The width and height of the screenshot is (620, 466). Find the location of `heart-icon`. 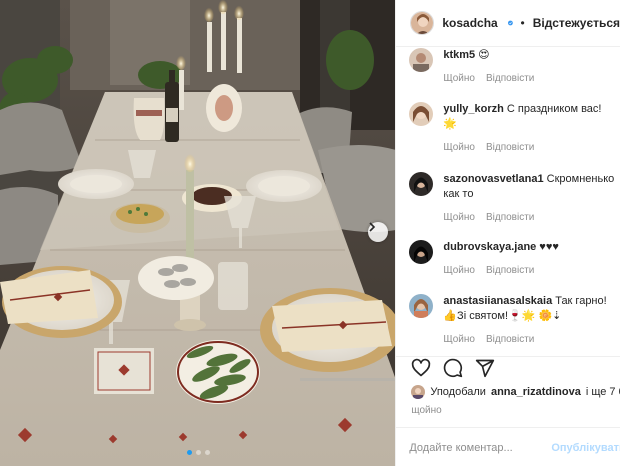

heart-icon is located at coordinates (421, 368).